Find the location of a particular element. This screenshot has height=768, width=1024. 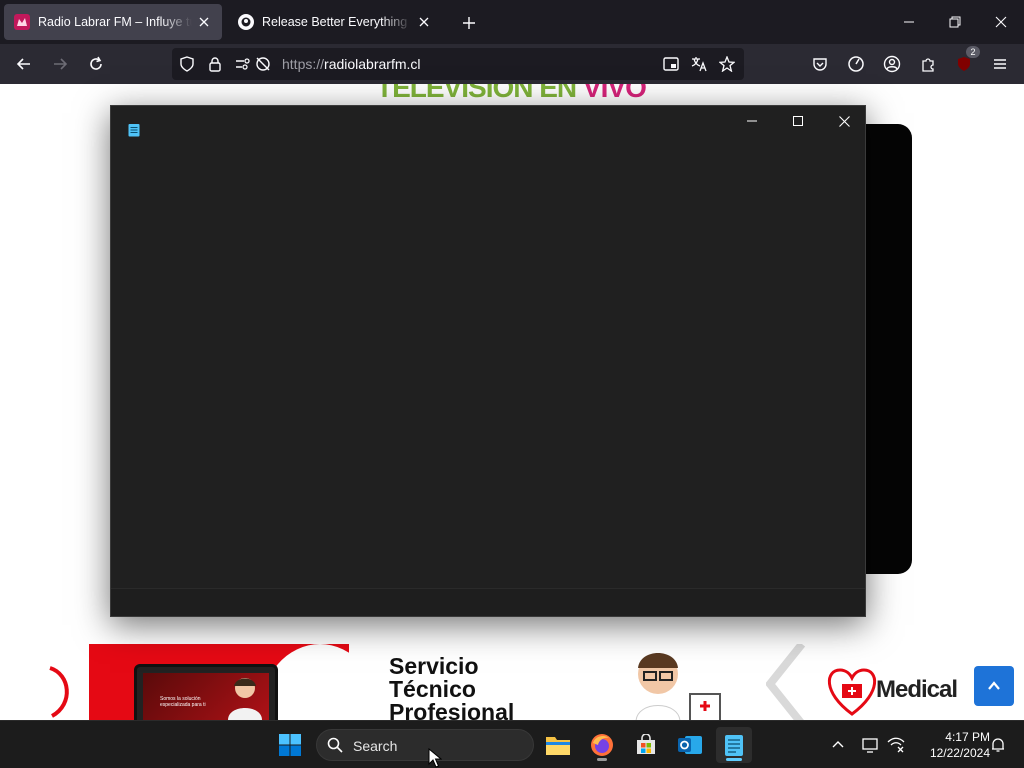

start-button is located at coordinates (290, 745).